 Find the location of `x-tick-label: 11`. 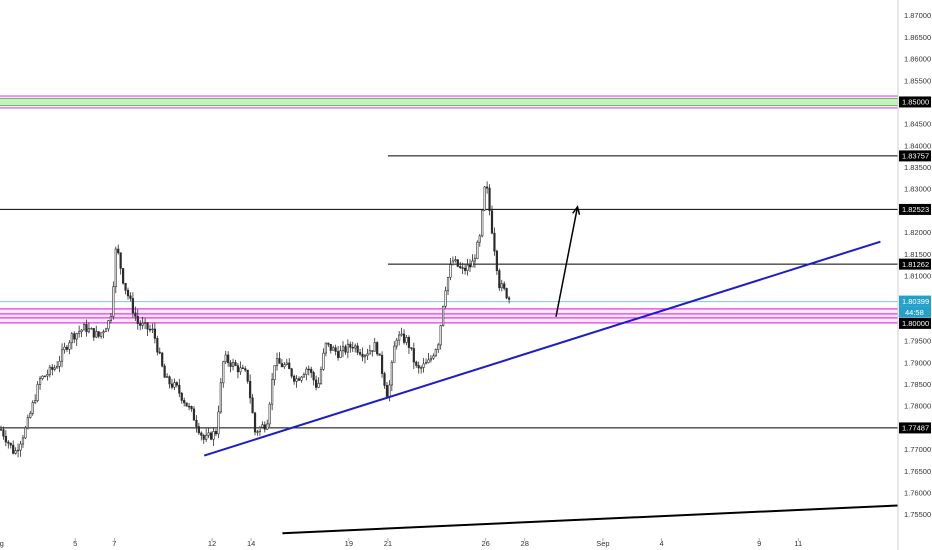

x-tick-label: 11 is located at coordinates (798, 543).